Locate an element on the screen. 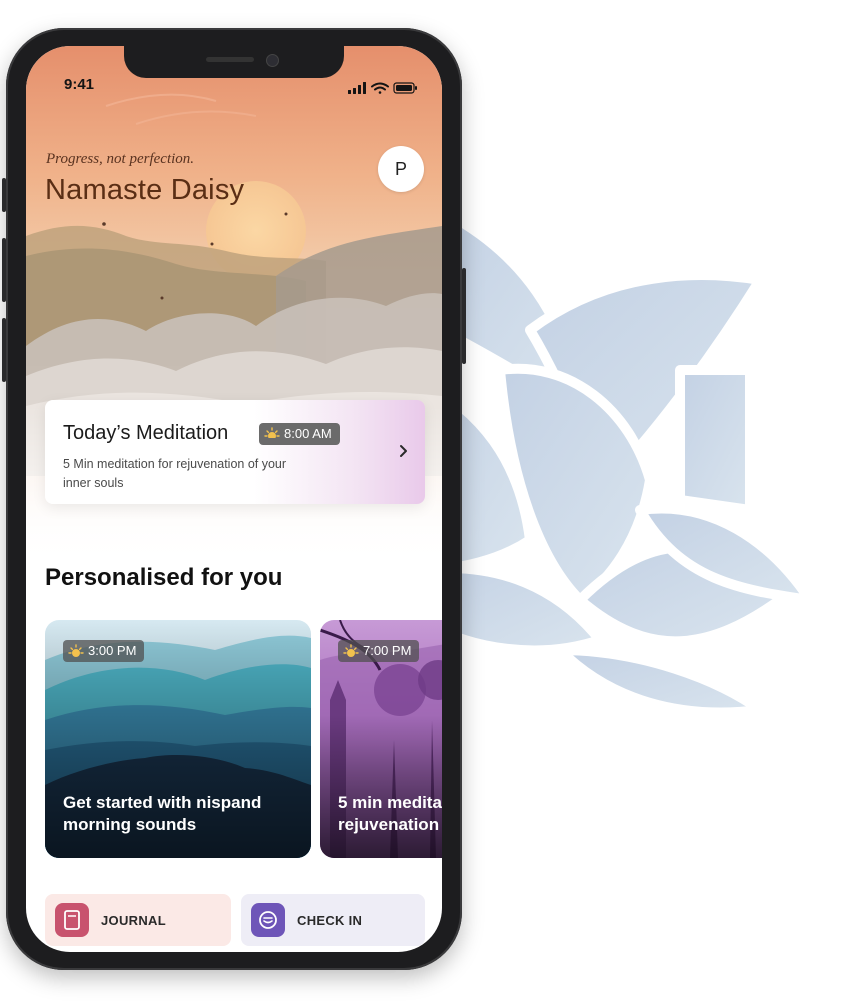 The image size is (867, 1003). battery-icon is located at coordinates (405, 88).